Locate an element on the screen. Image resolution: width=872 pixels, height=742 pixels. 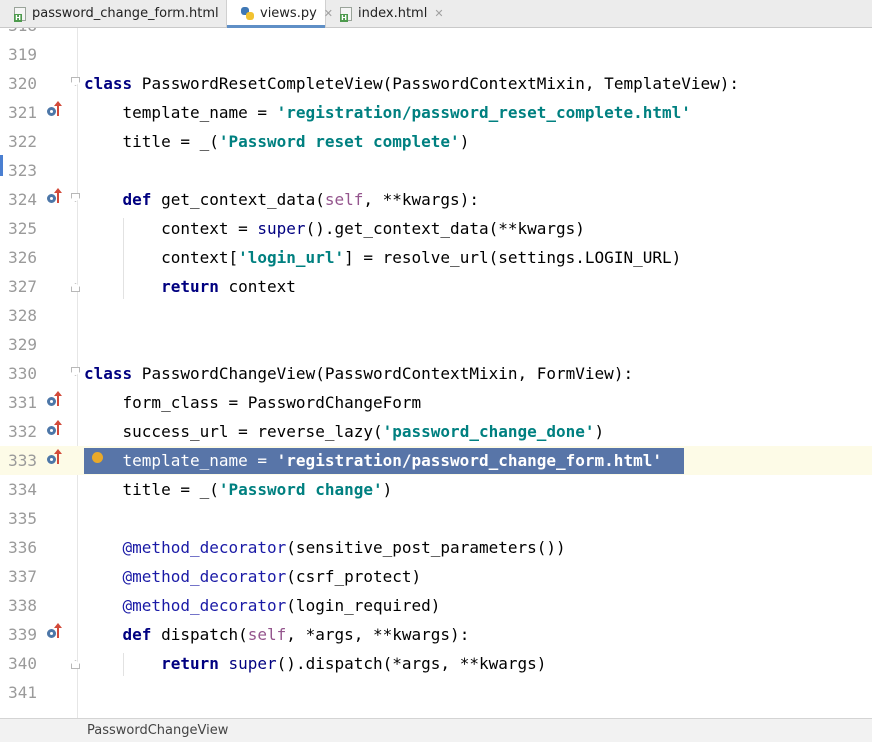
code-line: 318 is located at coordinates (436, 34).